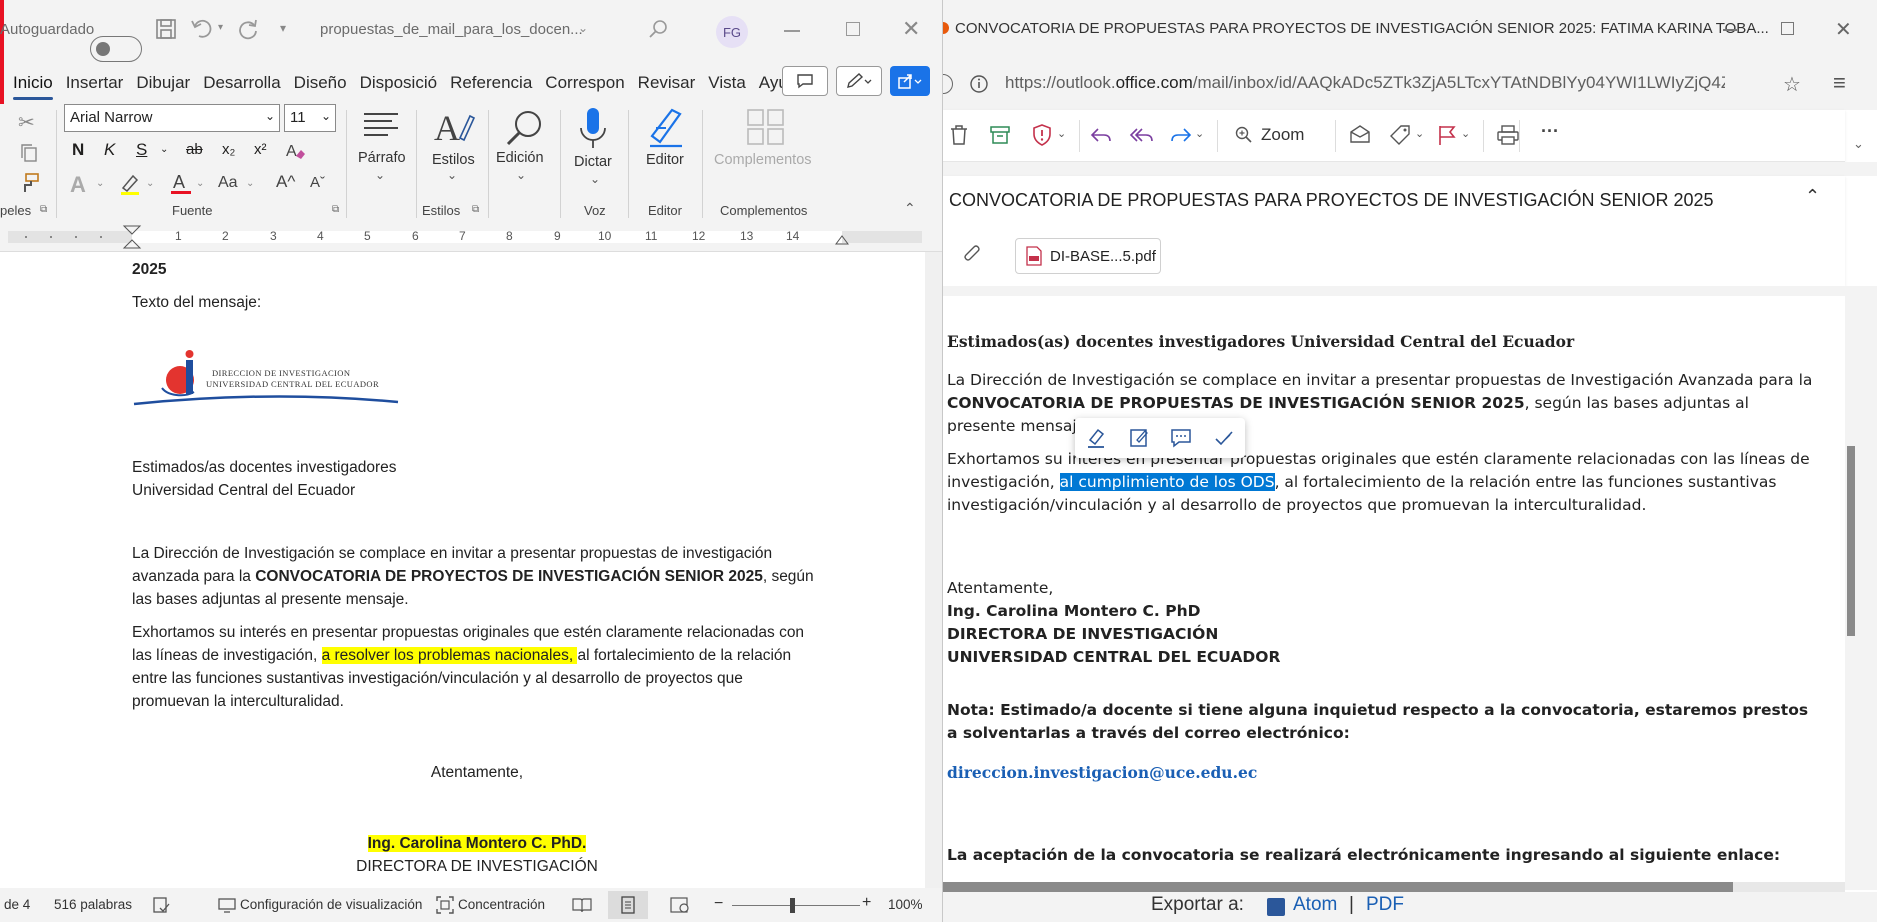  I want to click on user-avatar: FG, so click(732, 32).